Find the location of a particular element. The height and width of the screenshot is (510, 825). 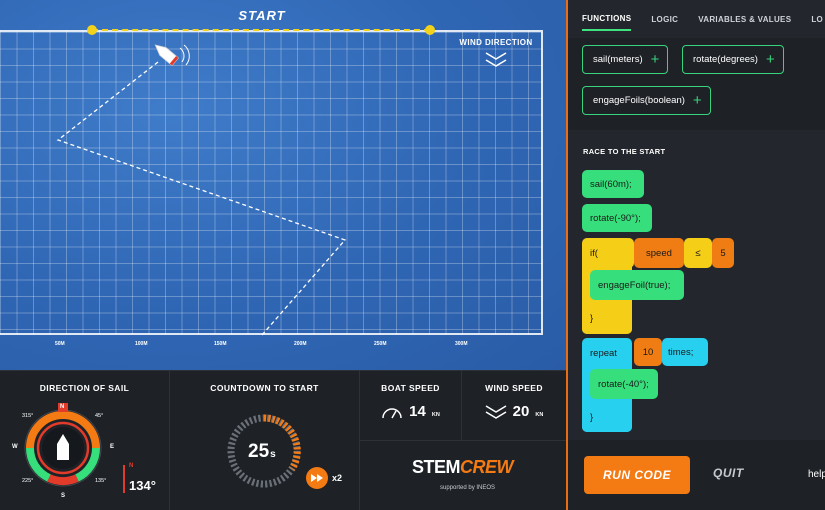

code-var-speed-text: speed is located at coordinates (659, 253).